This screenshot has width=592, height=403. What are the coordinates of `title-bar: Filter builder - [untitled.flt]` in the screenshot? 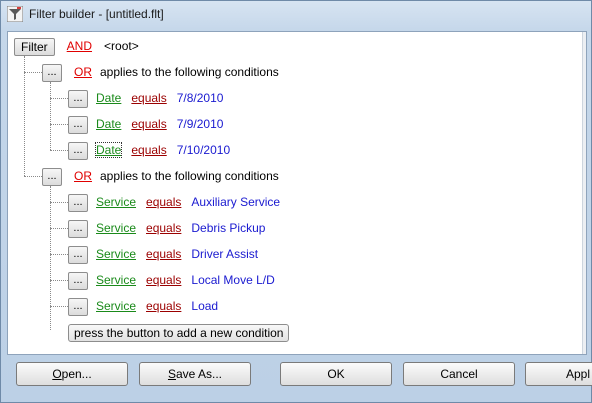 It's located at (296, 14).